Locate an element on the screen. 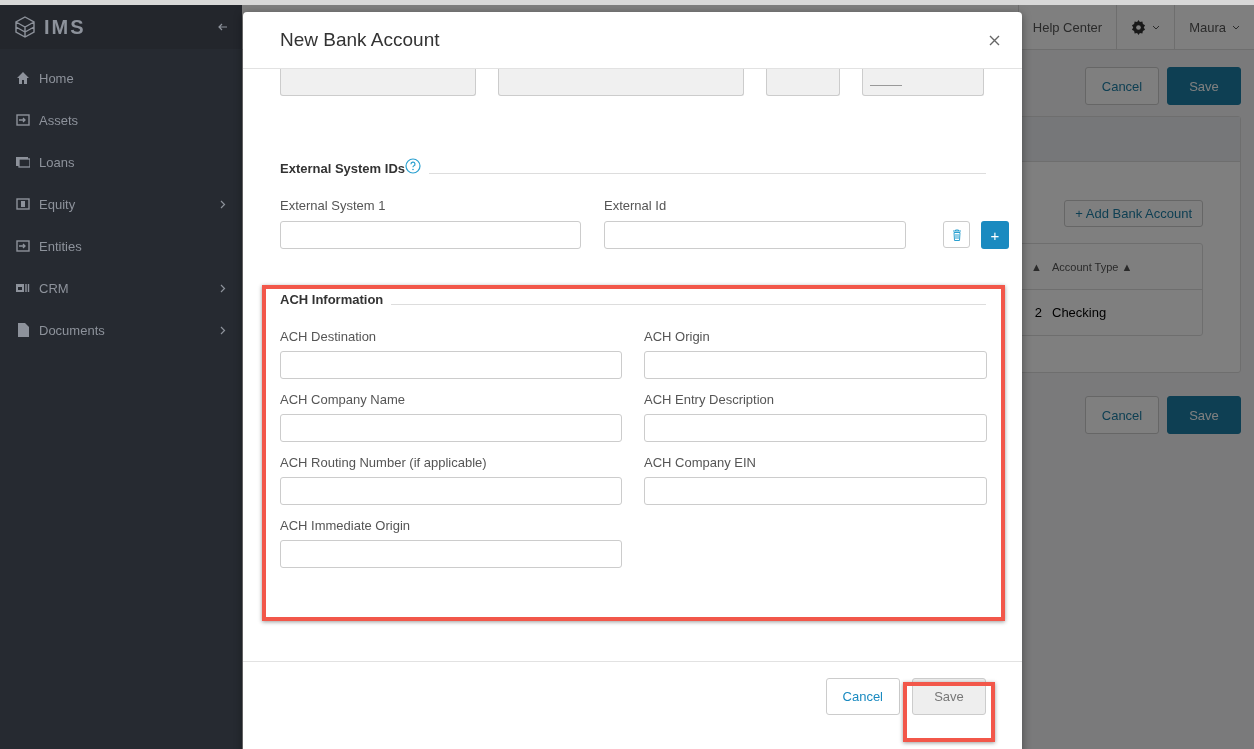 The height and width of the screenshot is (749, 1254). column-header: Account Type ▲ is located at coordinates (1127, 266).